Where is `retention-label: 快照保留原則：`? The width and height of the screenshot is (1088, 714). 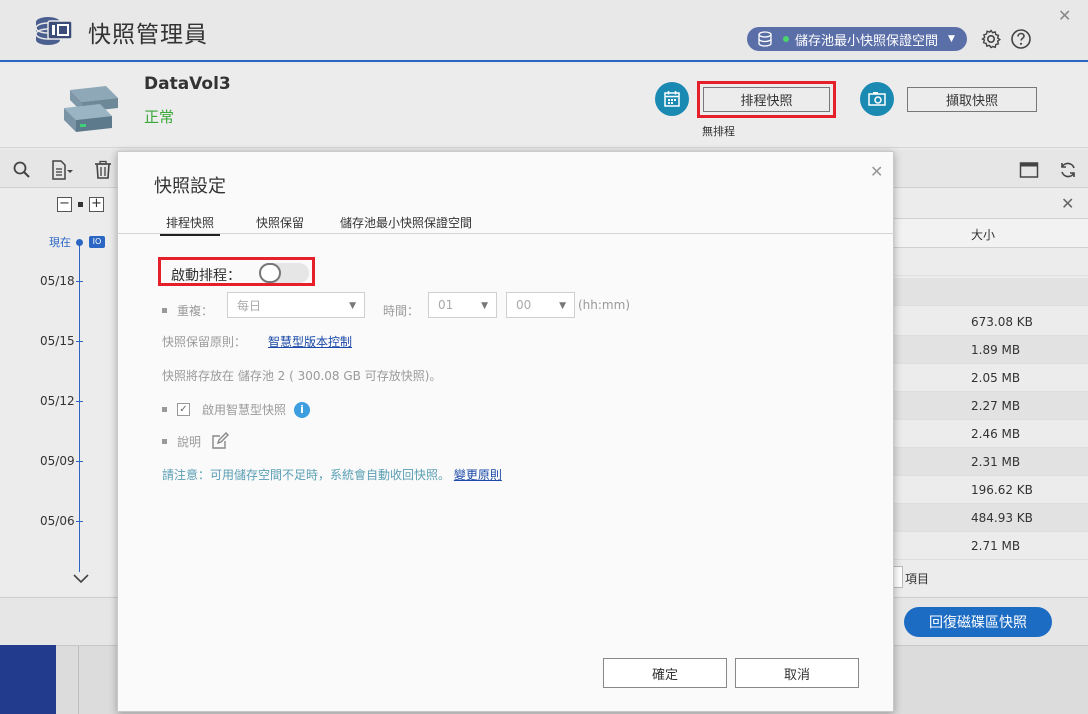 retention-label: 快照保留原則： is located at coordinates (204, 342).